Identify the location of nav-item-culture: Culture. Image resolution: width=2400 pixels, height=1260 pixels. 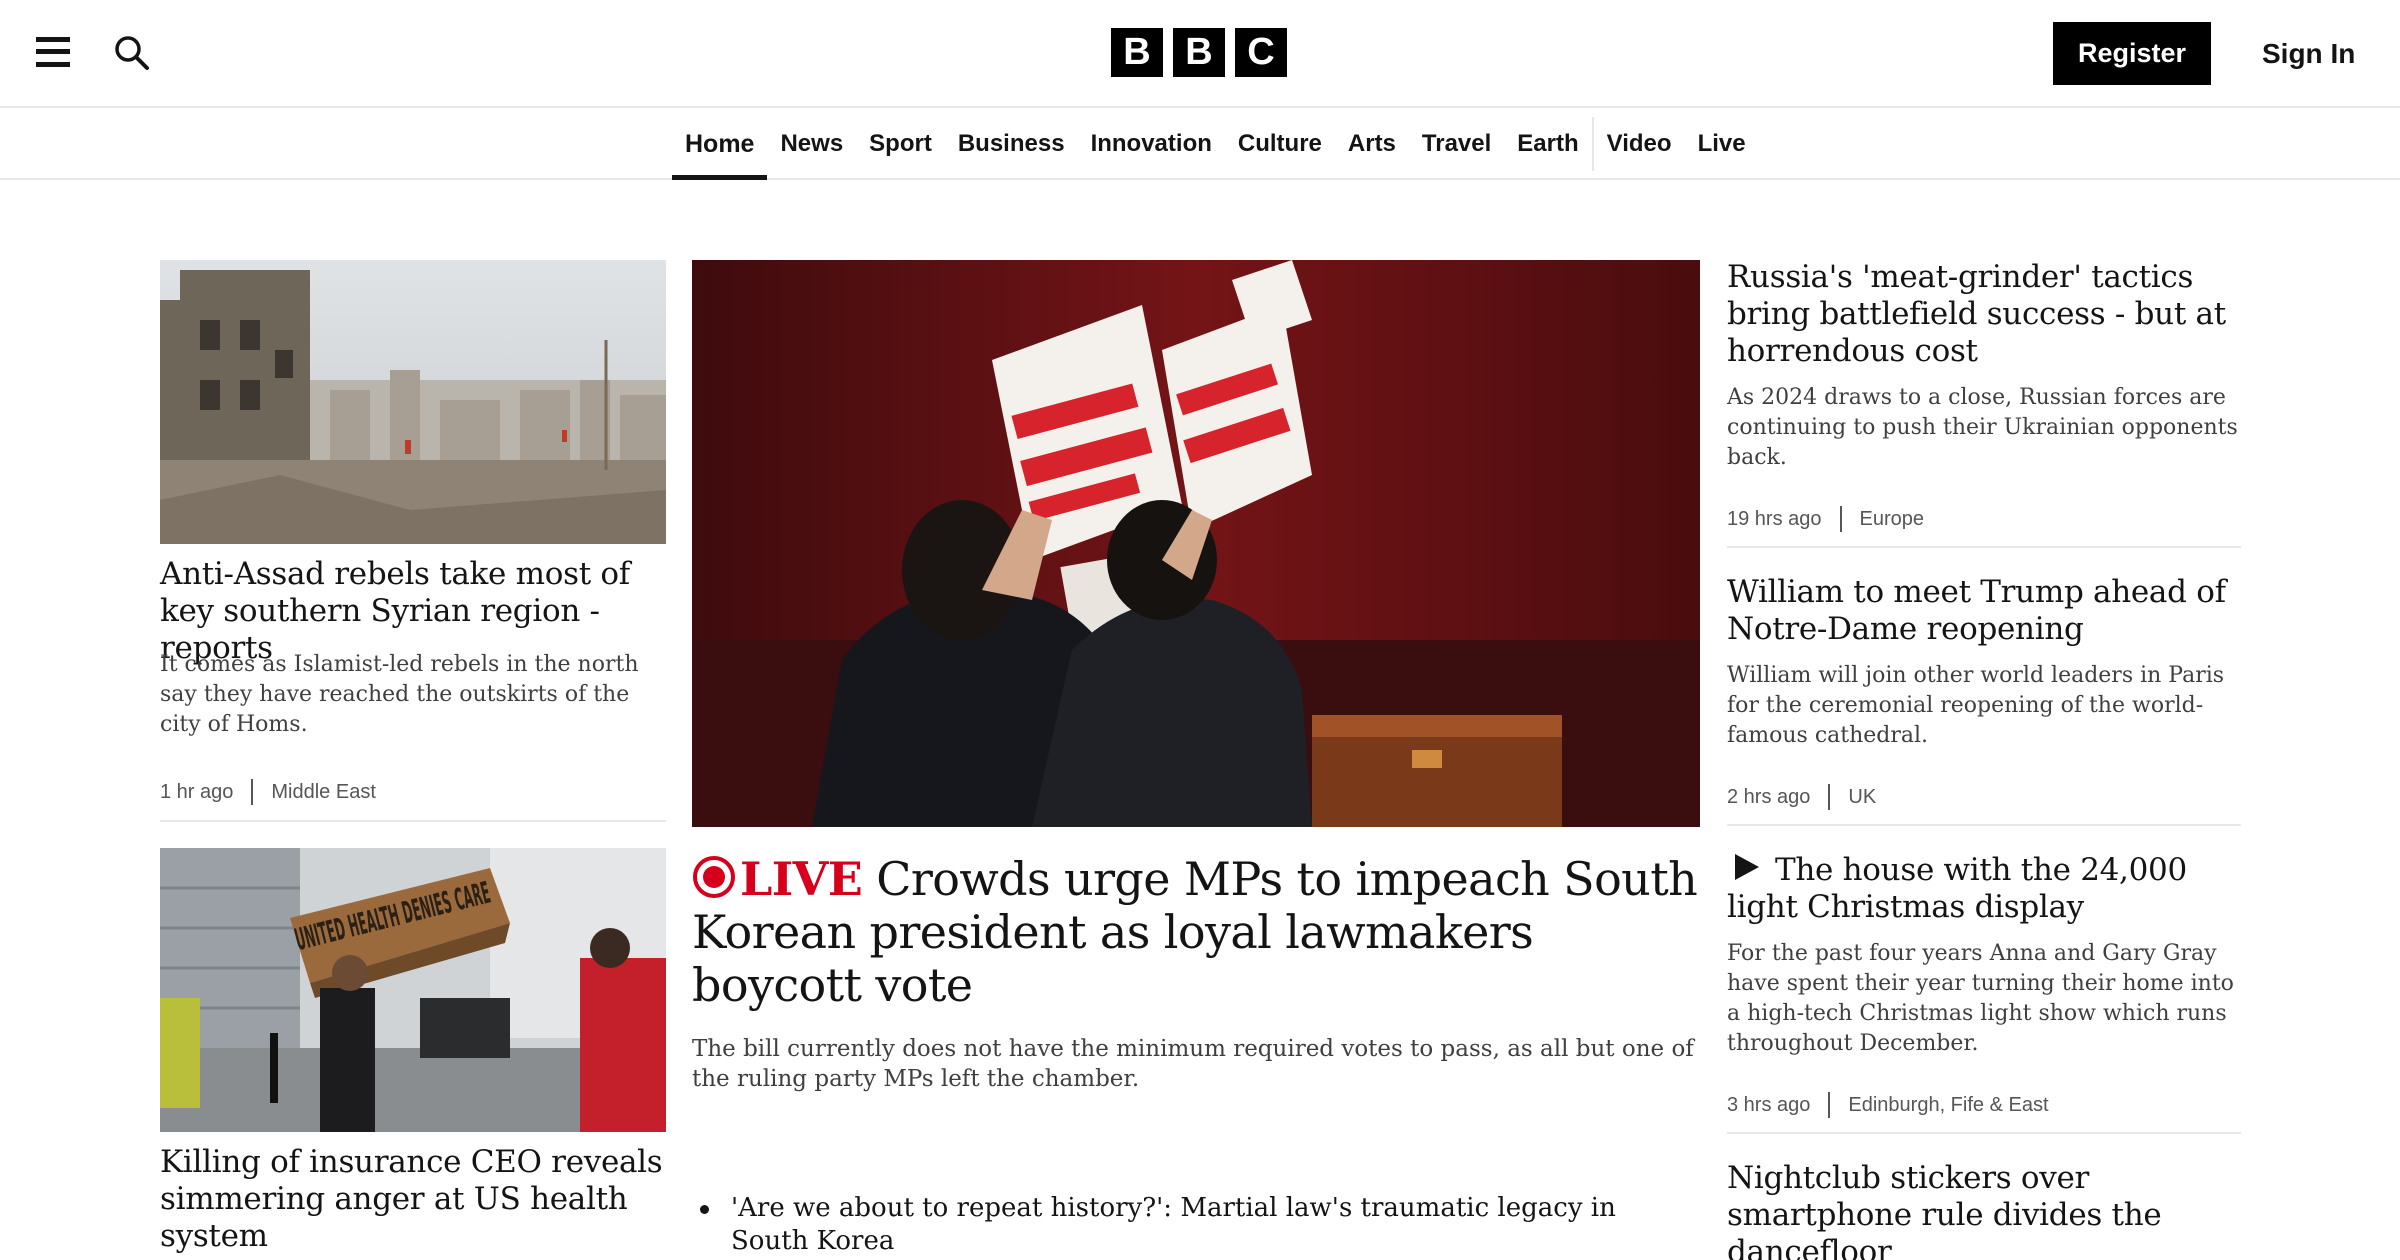
(1280, 144).